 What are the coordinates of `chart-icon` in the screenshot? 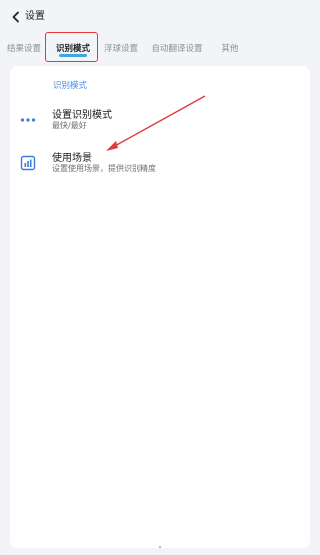 It's located at (28, 163).